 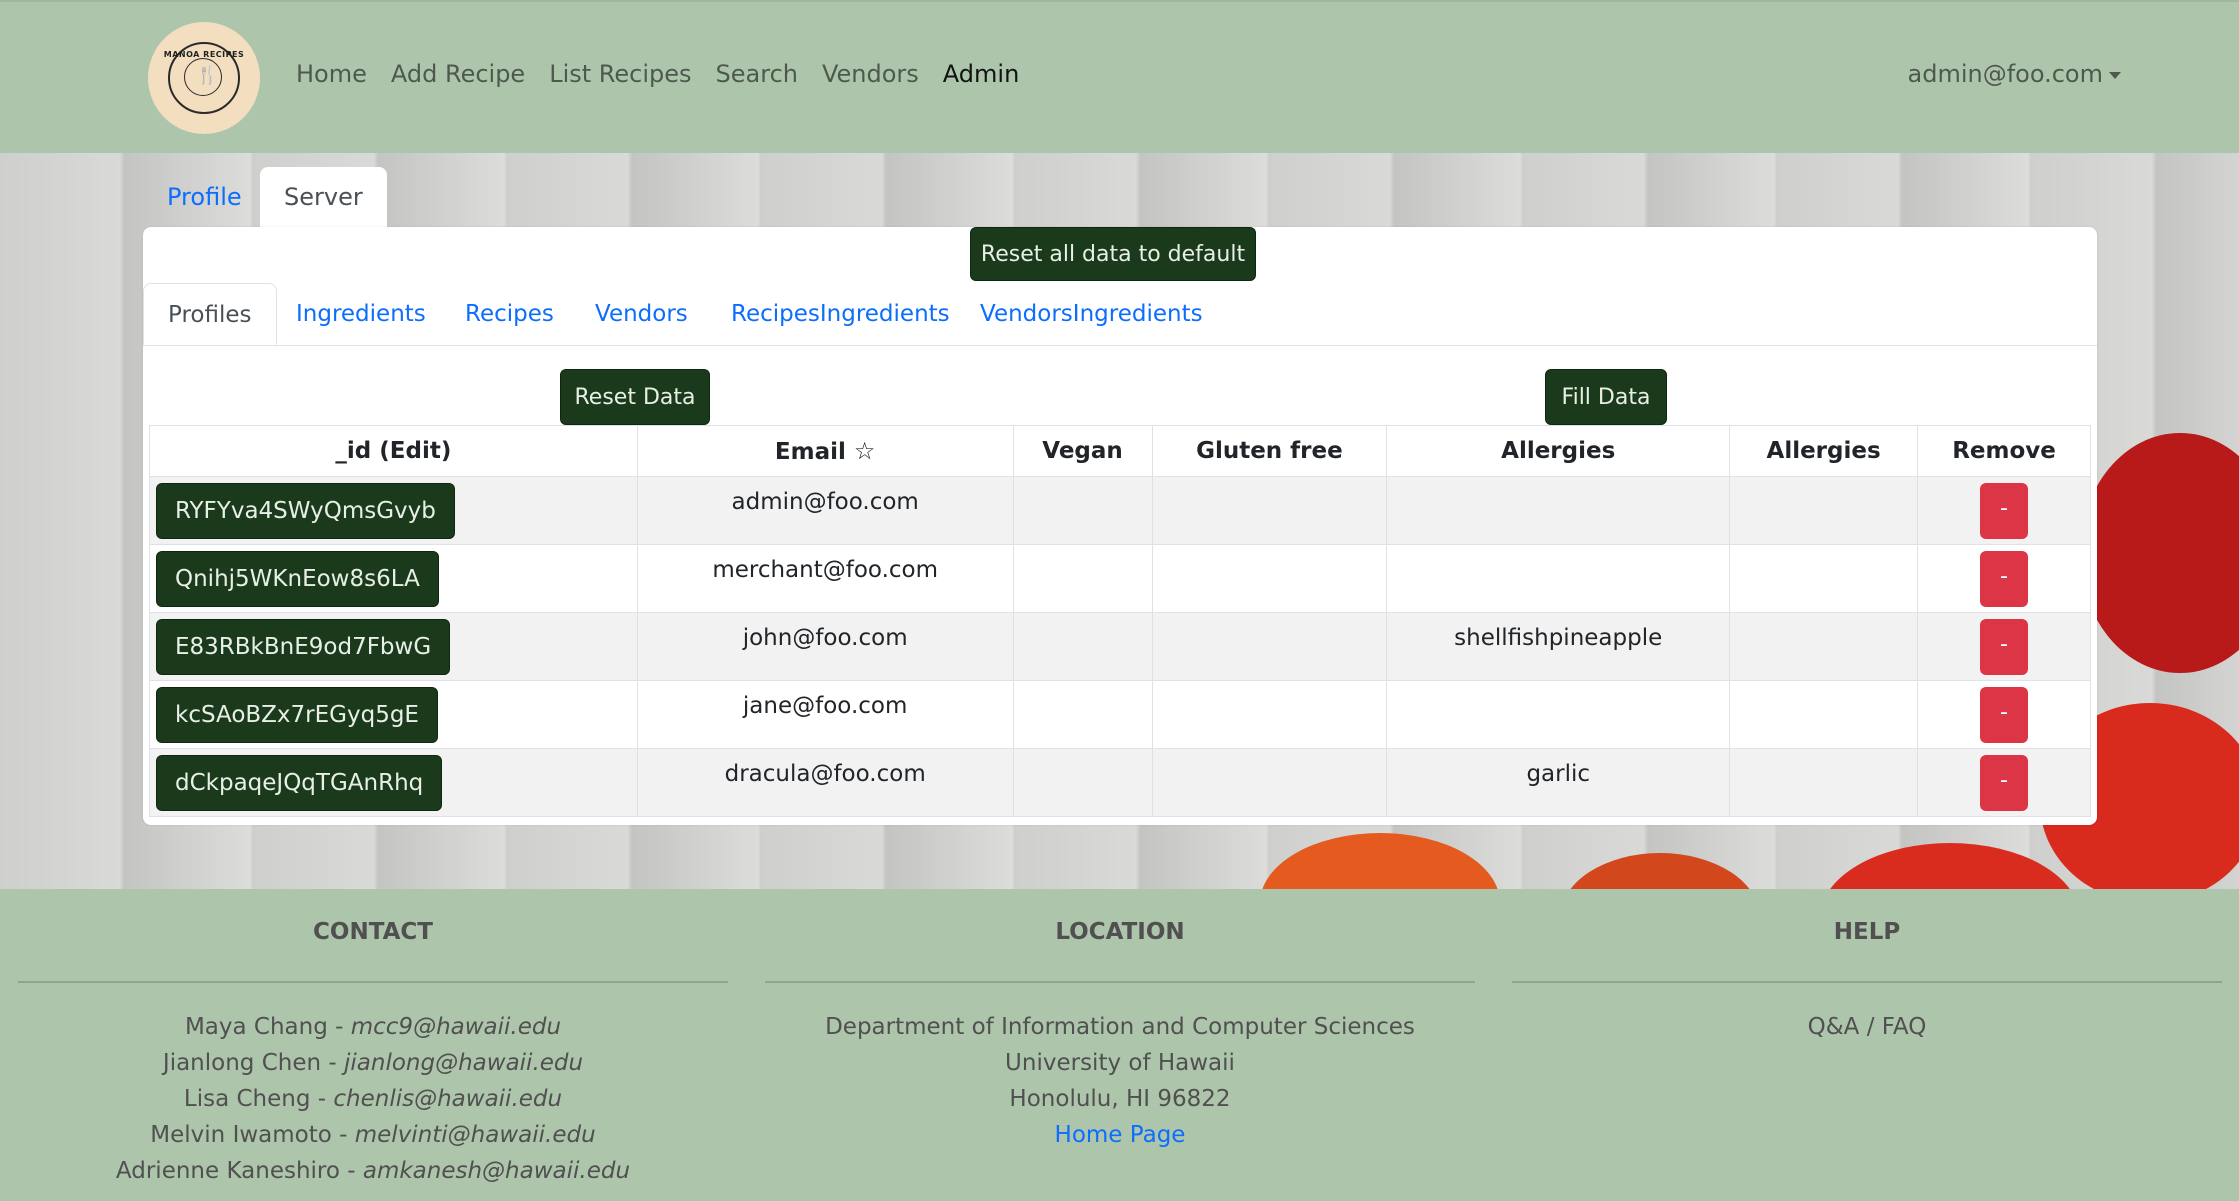 I want to click on header-email: Email ☆, so click(x=825, y=451).